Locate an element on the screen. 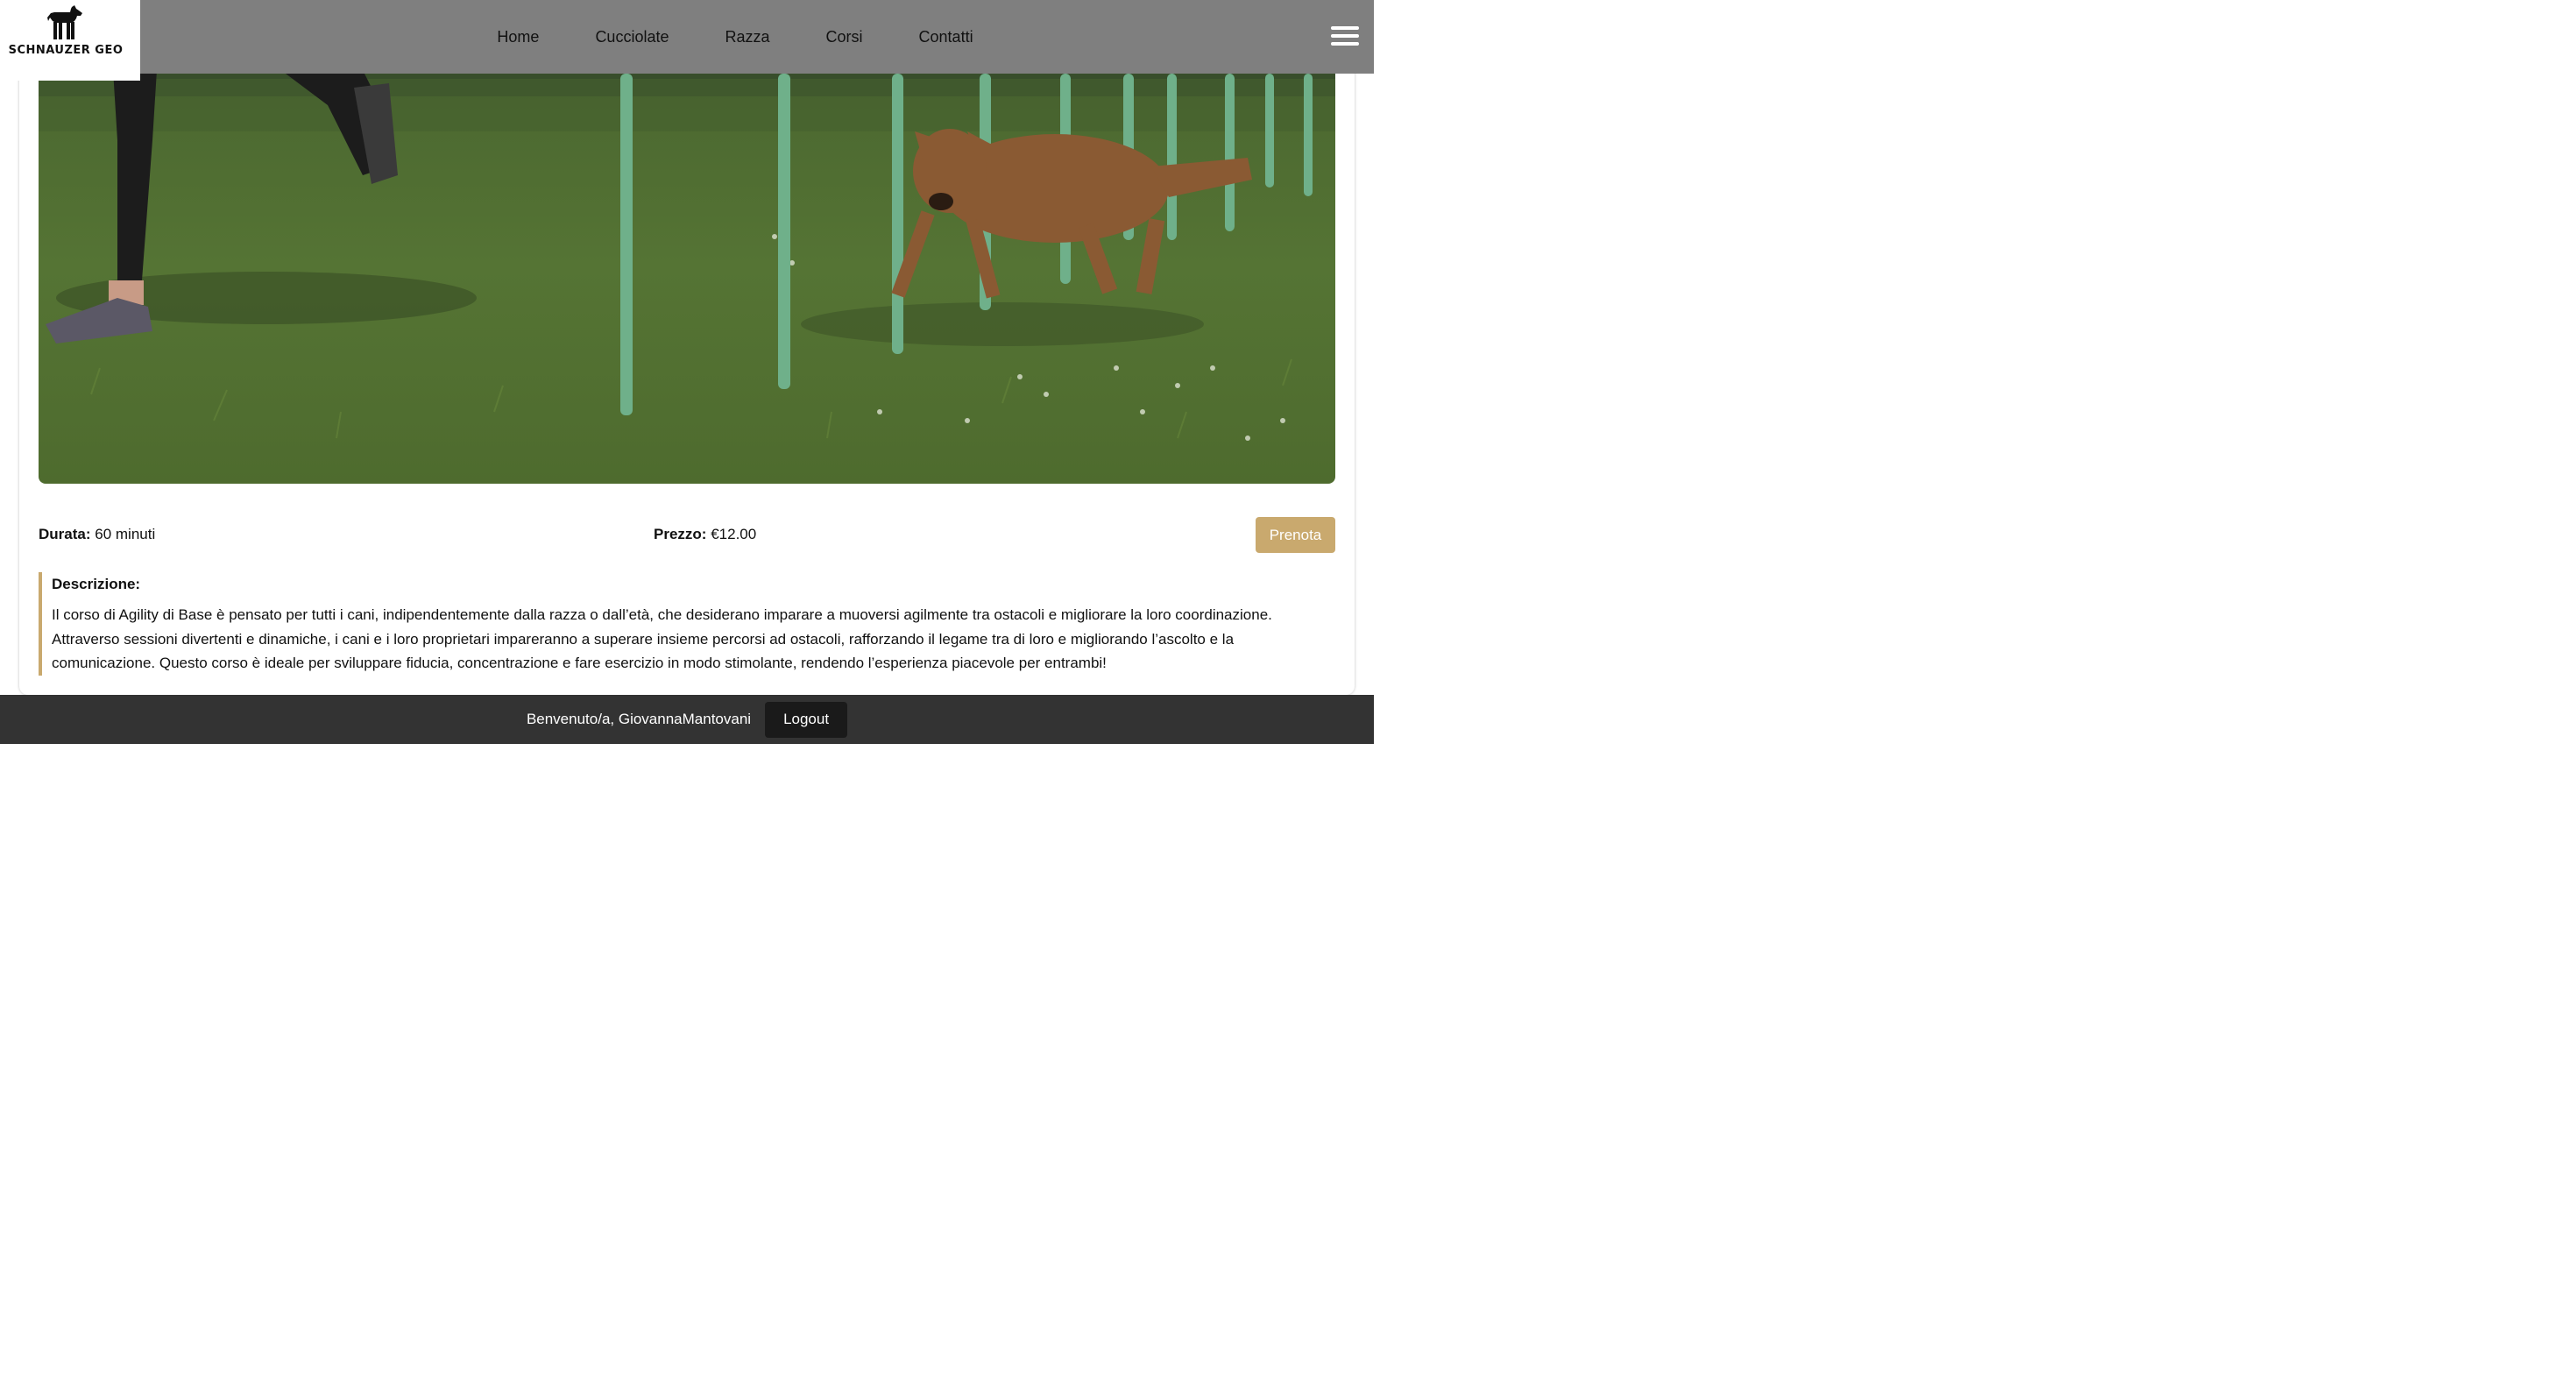 The width and height of the screenshot is (2576, 1395). nav-item-contatti: Contatti is located at coordinates (946, 37).